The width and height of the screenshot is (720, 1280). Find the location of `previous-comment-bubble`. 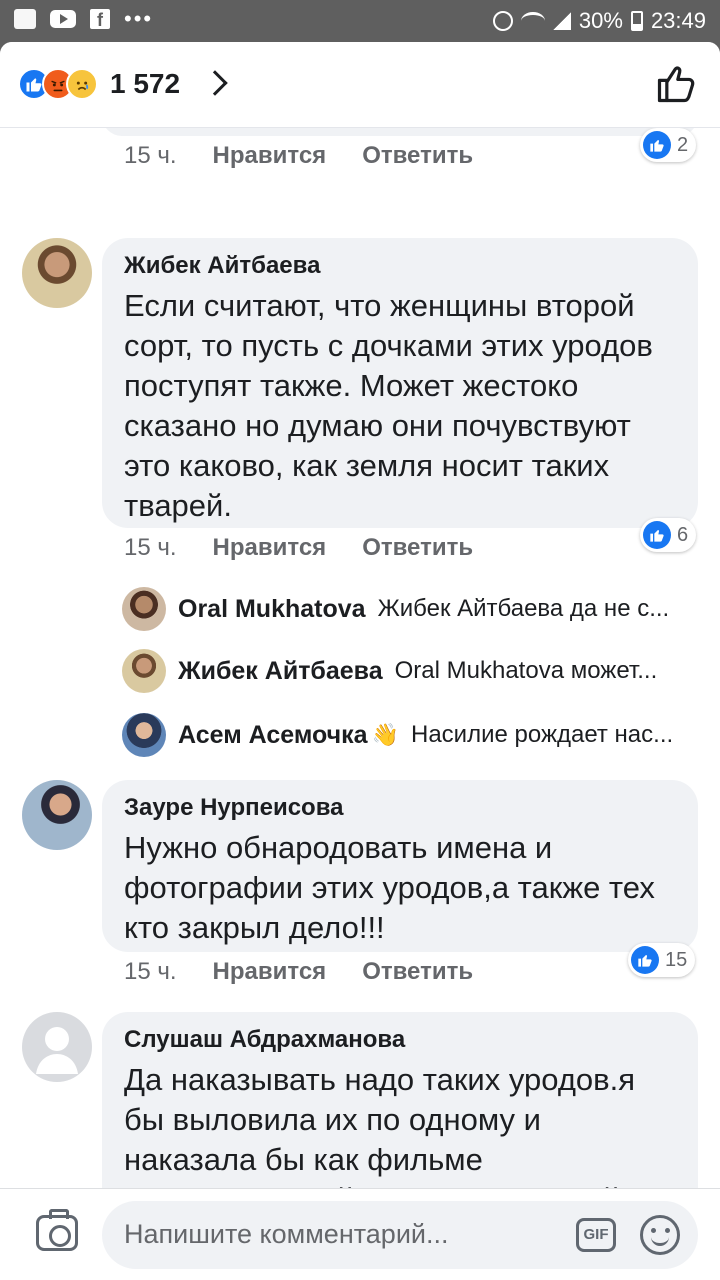

previous-comment-bubble is located at coordinates (400, 132).